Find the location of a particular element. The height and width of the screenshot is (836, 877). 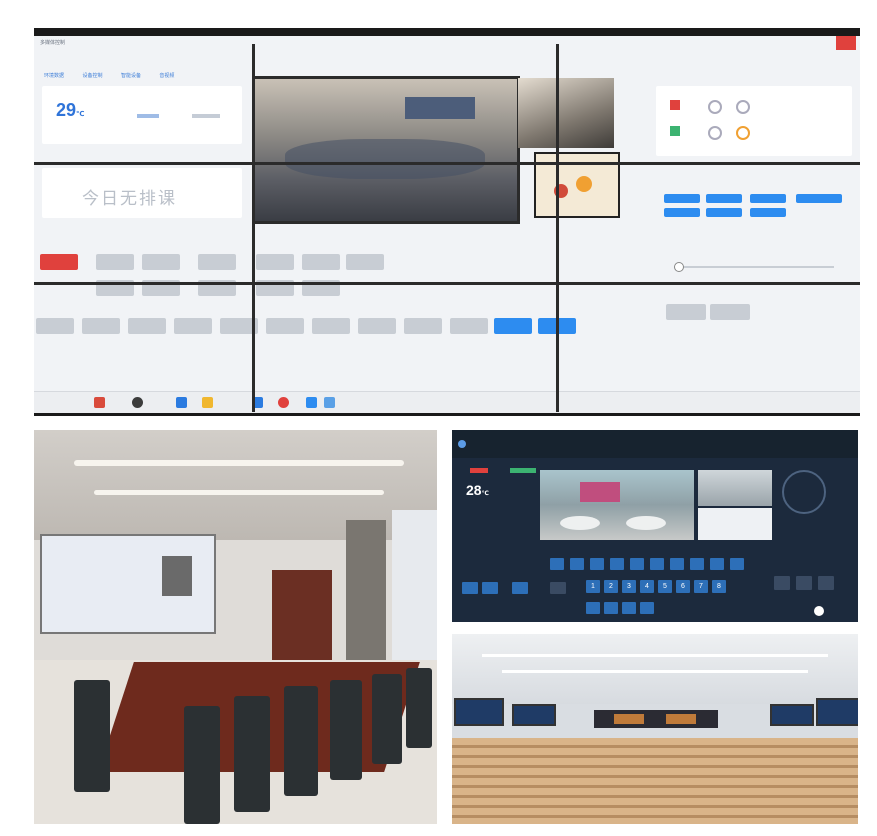

temperature-card: 29℃ is located at coordinates (142, 115).